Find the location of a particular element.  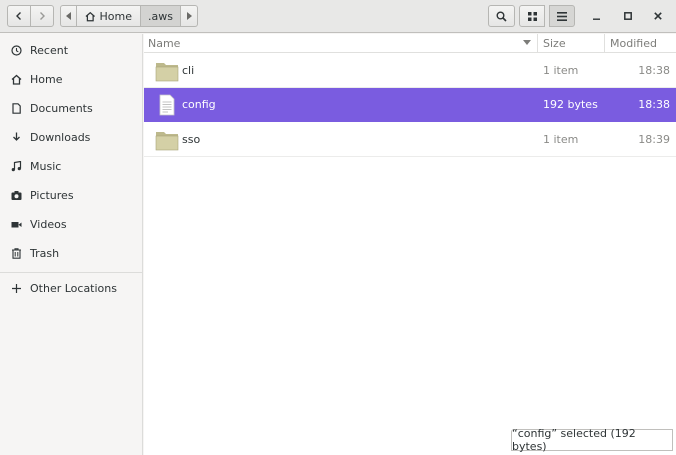

list-view-button is located at coordinates (562, 16).